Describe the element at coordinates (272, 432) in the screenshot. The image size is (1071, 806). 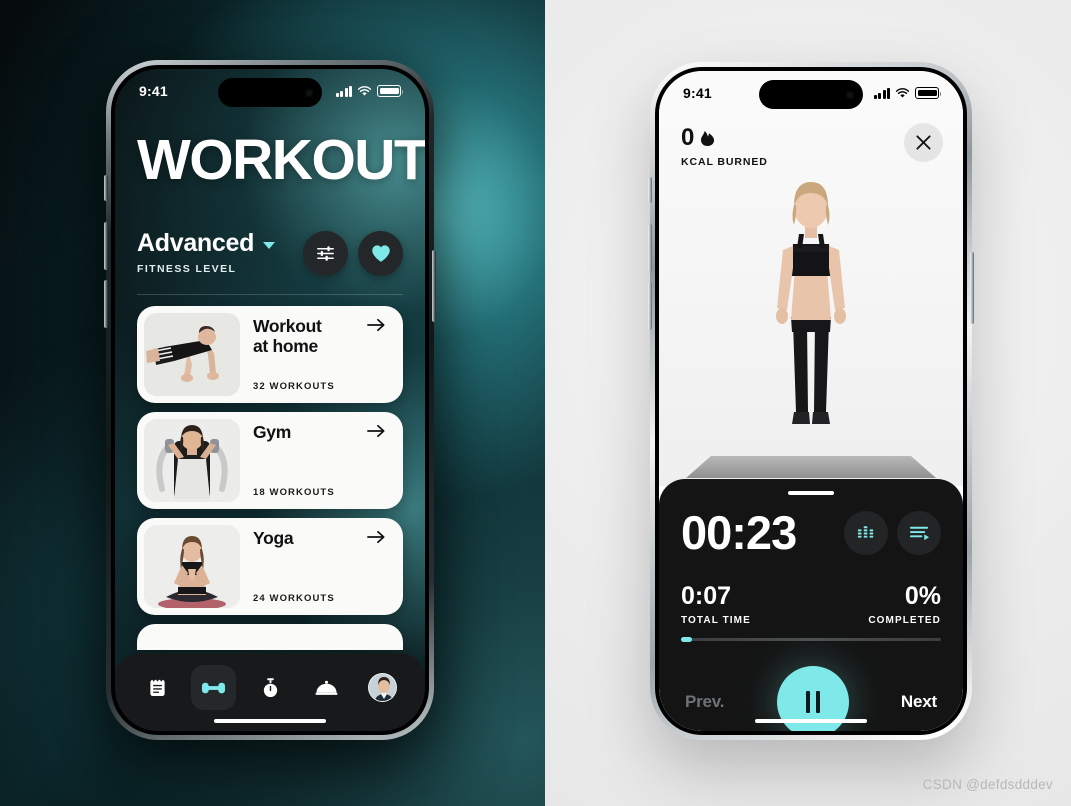
I see `card-title: Gym` at that location.